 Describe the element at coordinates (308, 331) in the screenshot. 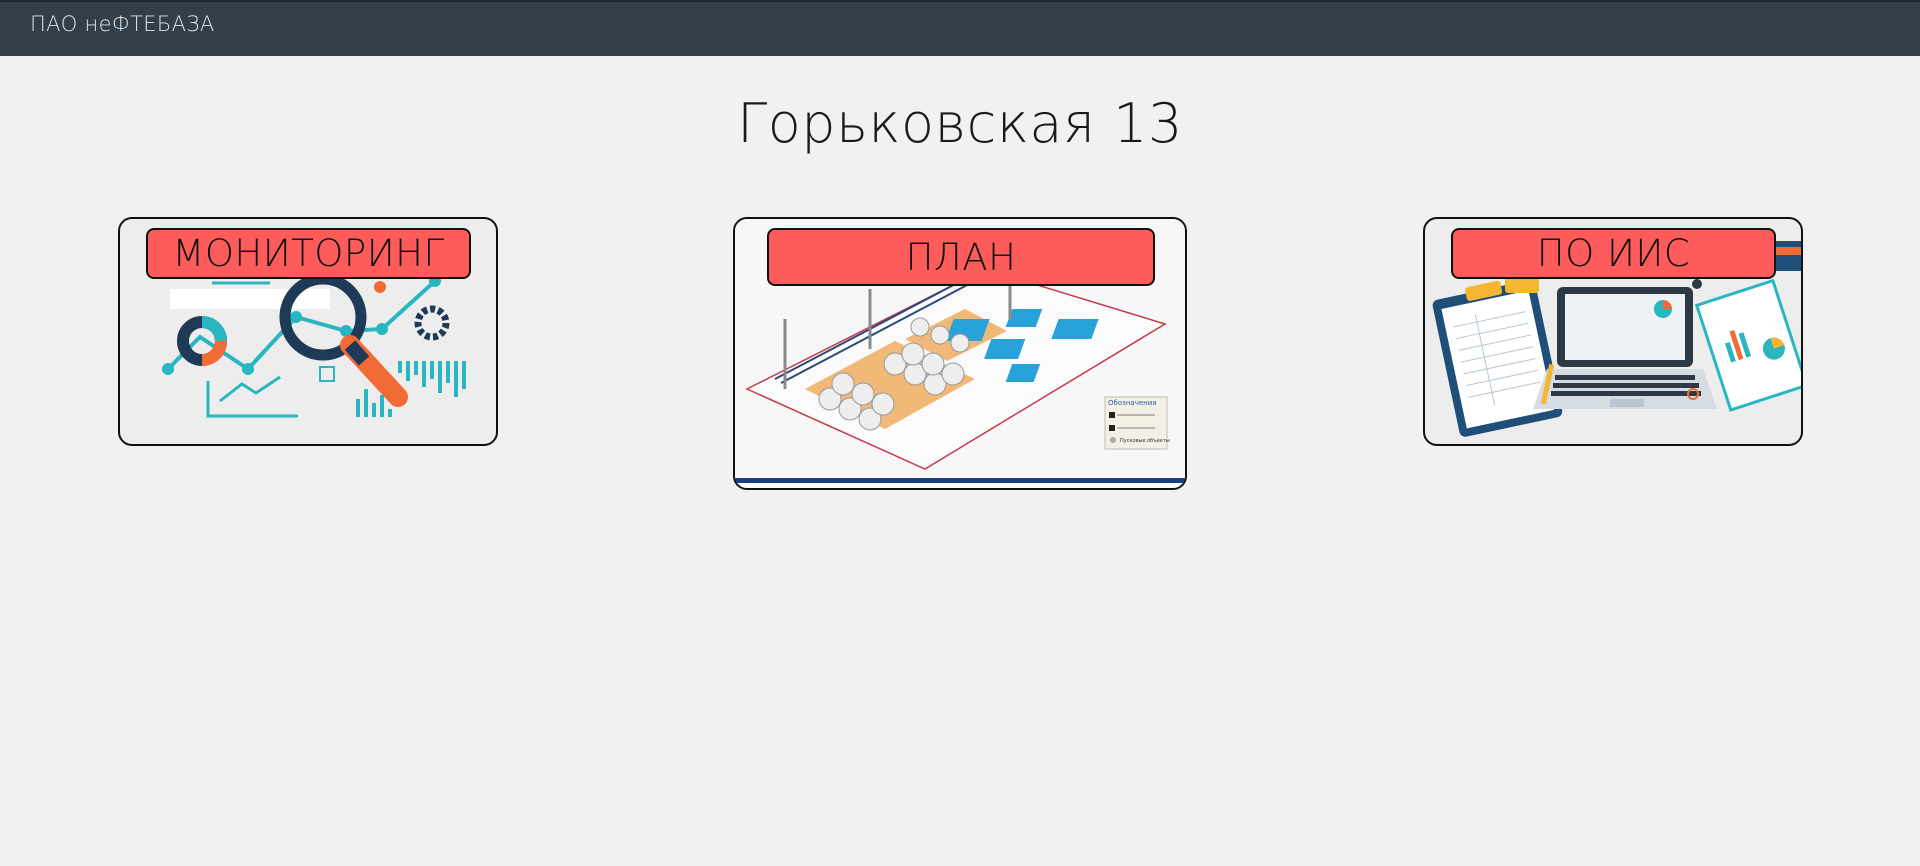

I see `monitoring-card: МОНИТОРИНГ` at that location.